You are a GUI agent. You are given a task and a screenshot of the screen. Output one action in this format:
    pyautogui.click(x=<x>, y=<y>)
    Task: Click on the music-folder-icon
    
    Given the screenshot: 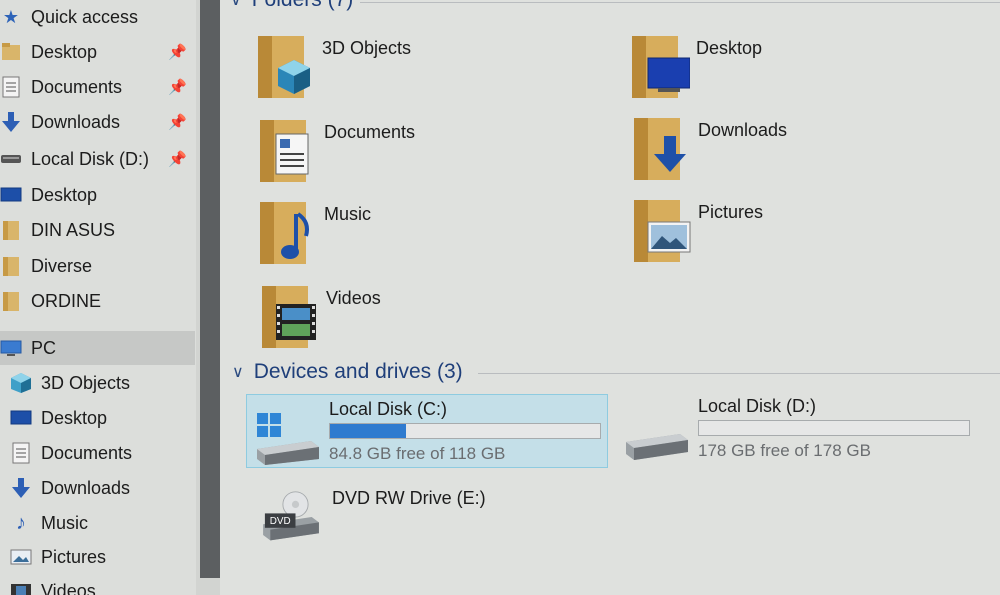 What is the action you would take?
    pyautogui.click(x=284, y=233)
    